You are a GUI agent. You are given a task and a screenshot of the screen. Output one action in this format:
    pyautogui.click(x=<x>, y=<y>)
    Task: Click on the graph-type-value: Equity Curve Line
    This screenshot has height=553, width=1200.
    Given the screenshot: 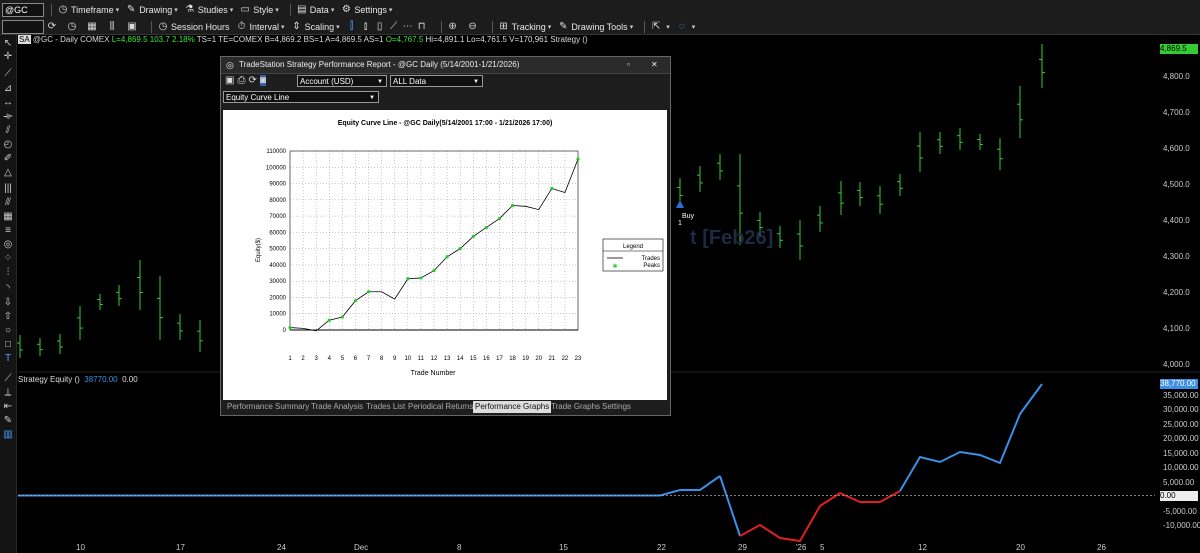 What is the action you would take?
    pyautogui.click(x=258, y=97)
    